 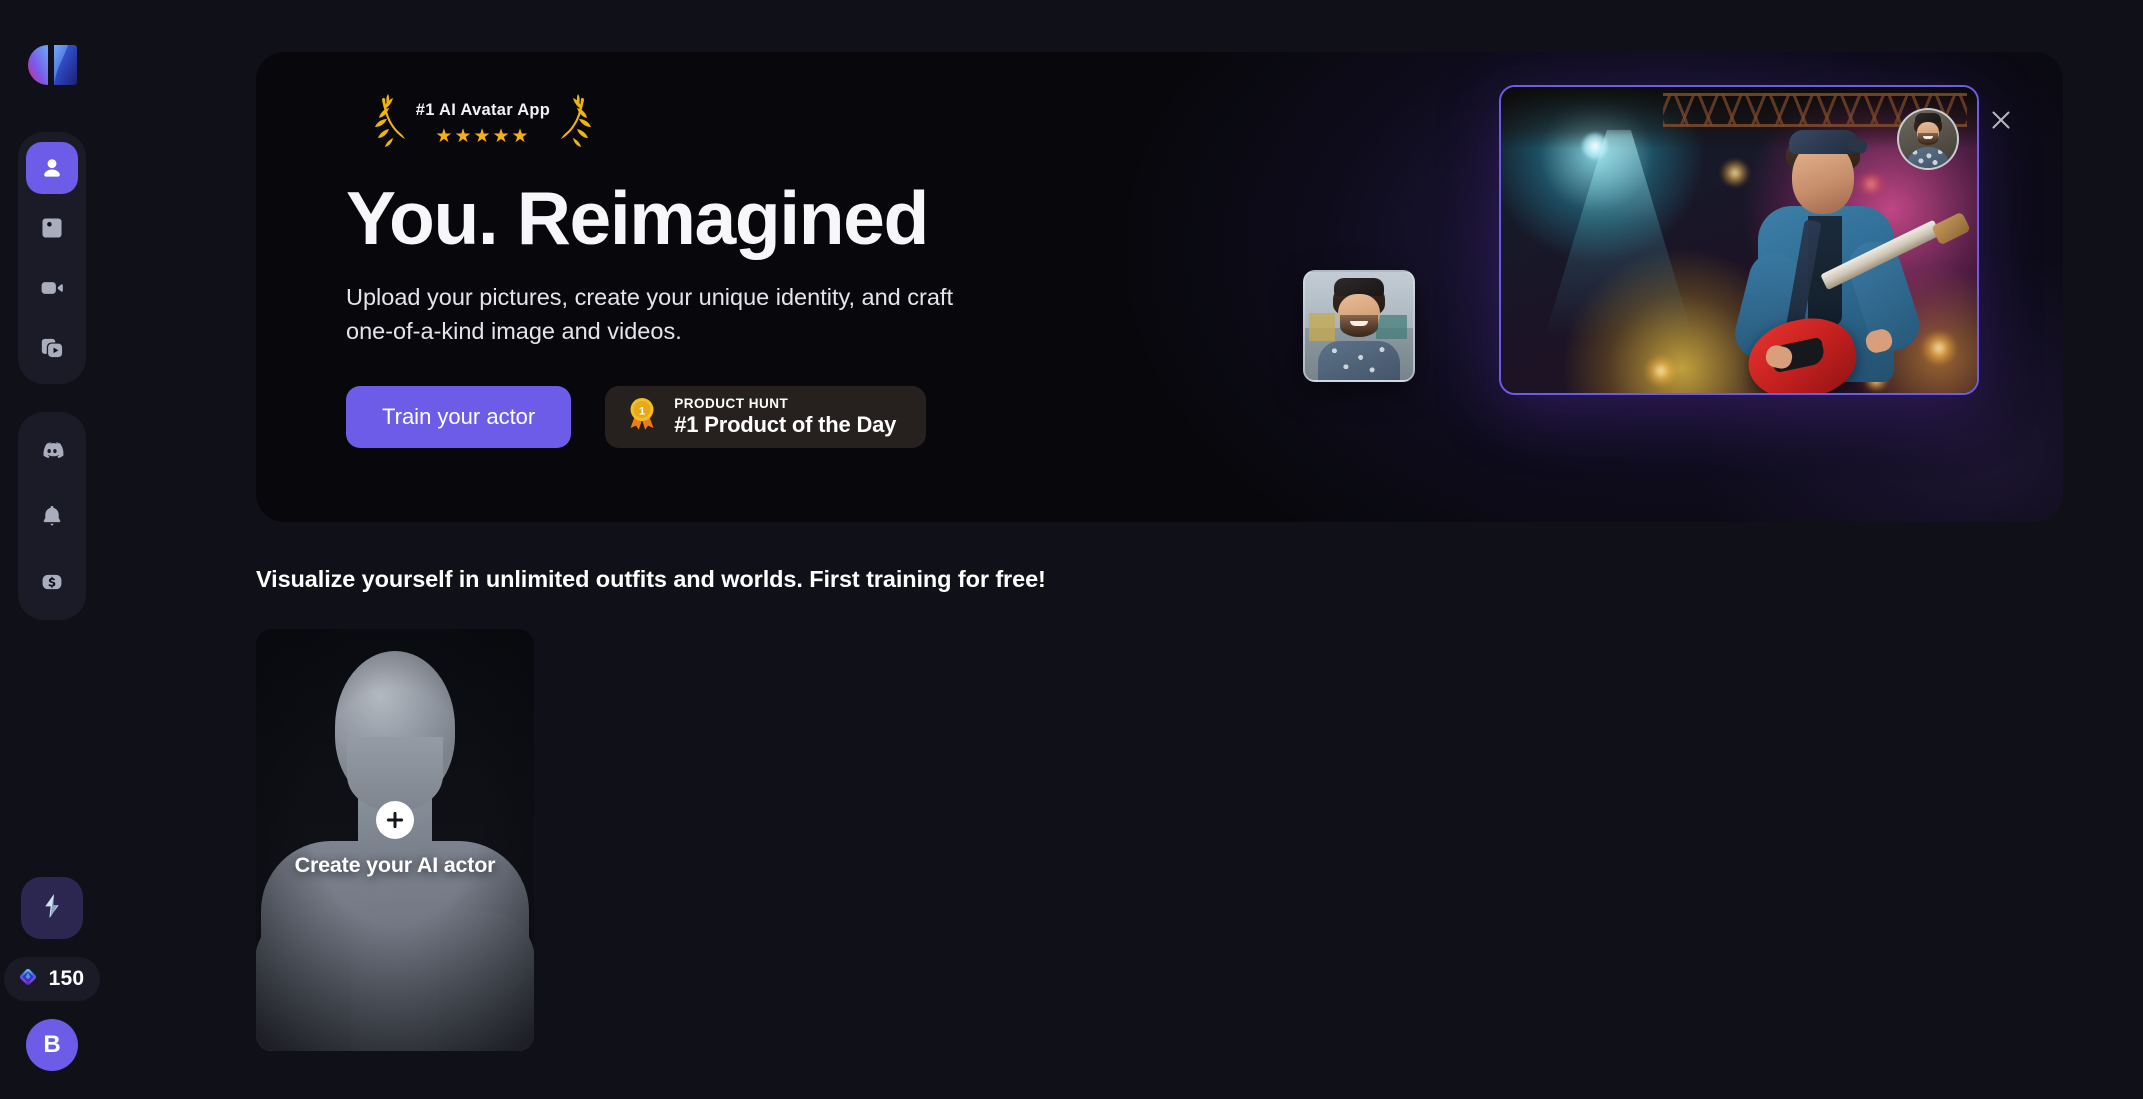 I want to click on medal-icon: 1, so click(x=642, y=416).